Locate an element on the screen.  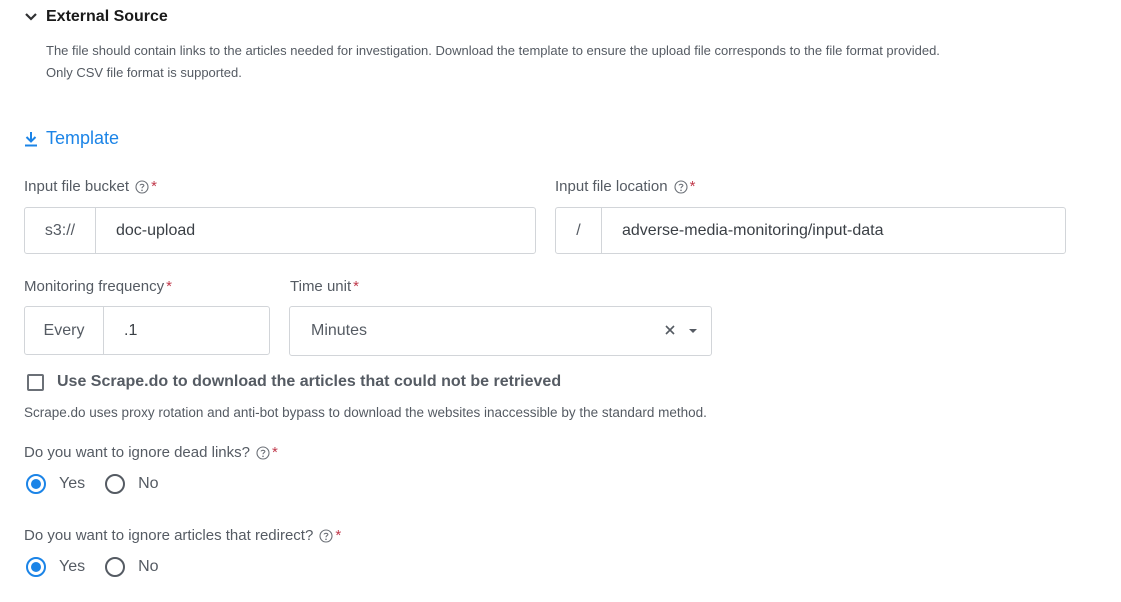
time-unit-select: Minutes is located at coordinates (500, 331).